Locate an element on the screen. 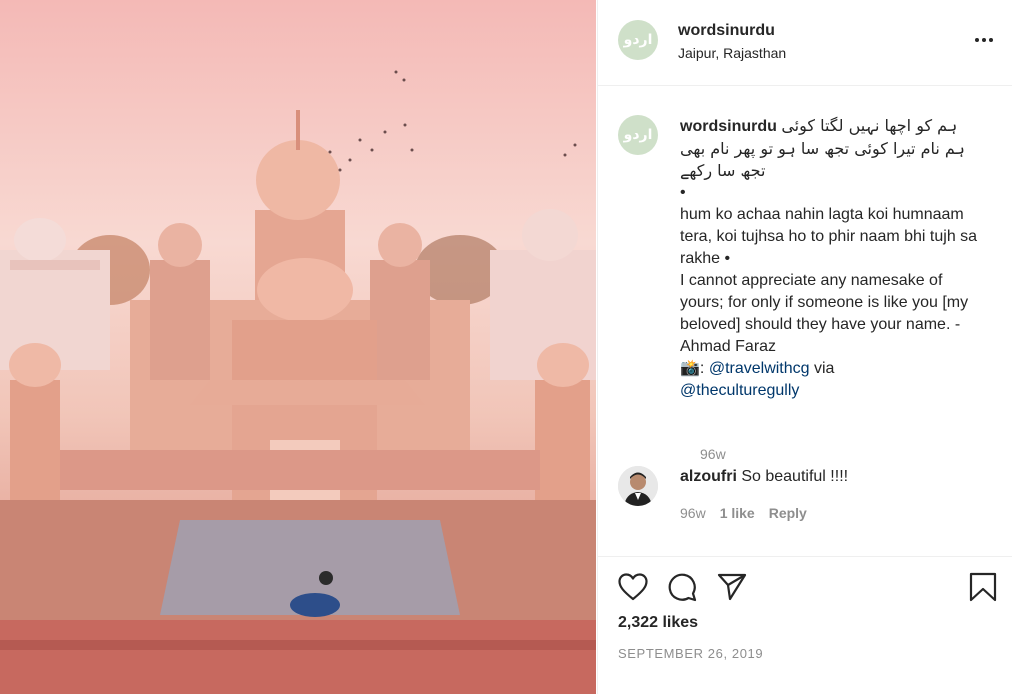 The height and width of the screenshot is (694, 1012). comment-avatar is located at coordinates (638, 486).